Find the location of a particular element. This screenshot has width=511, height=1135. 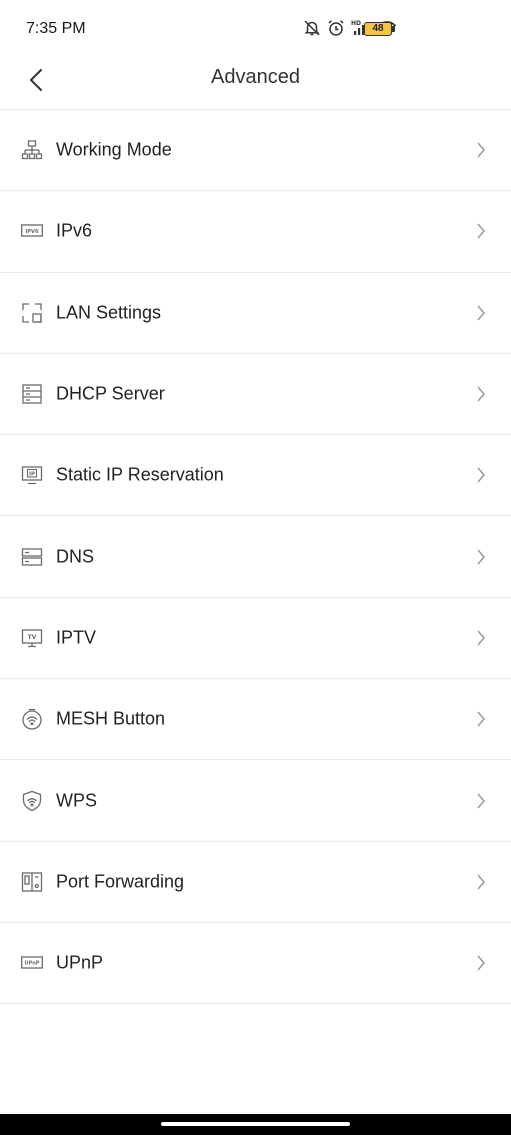

upnp-icon: UPnP is located at coordinates (32, 963).